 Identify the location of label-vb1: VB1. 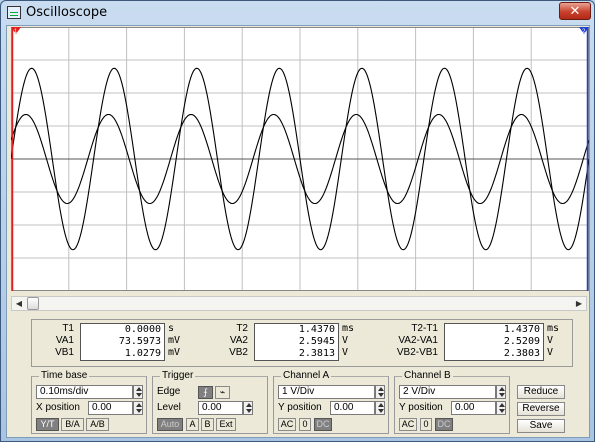
(64, 352).